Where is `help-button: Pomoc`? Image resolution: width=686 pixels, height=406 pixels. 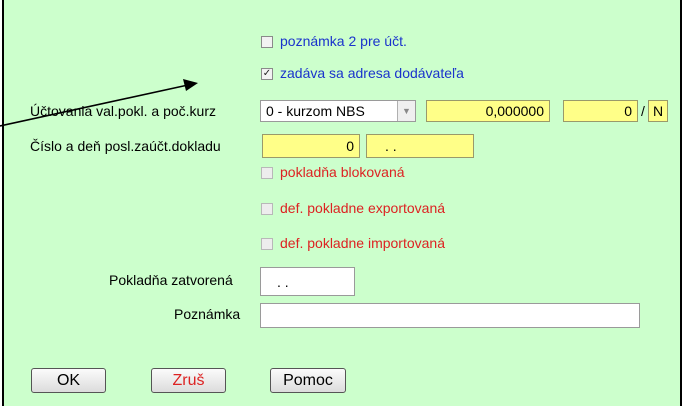 help-button: Pomoc is located at coordinates (308, 380).